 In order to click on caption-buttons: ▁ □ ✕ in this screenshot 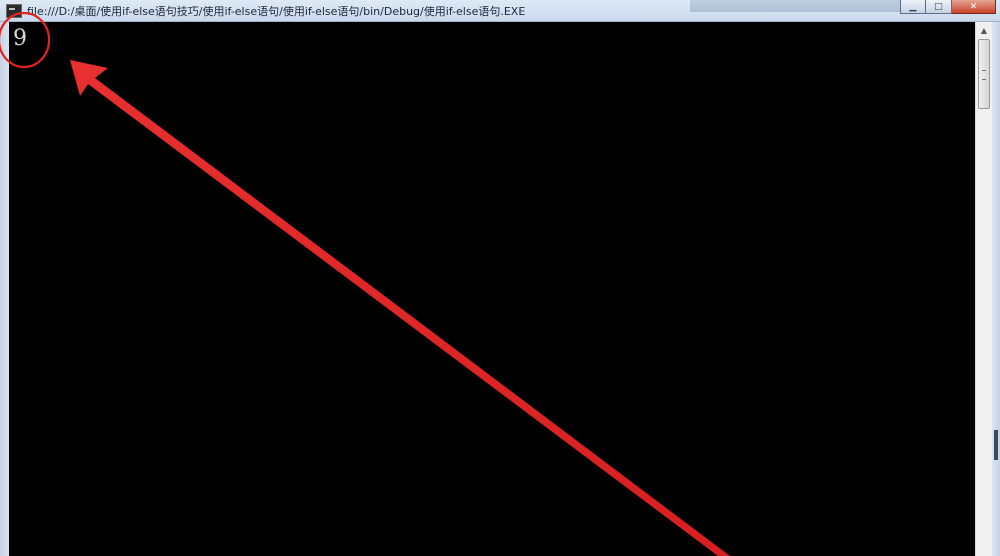, I will do `click(948, 7)`.